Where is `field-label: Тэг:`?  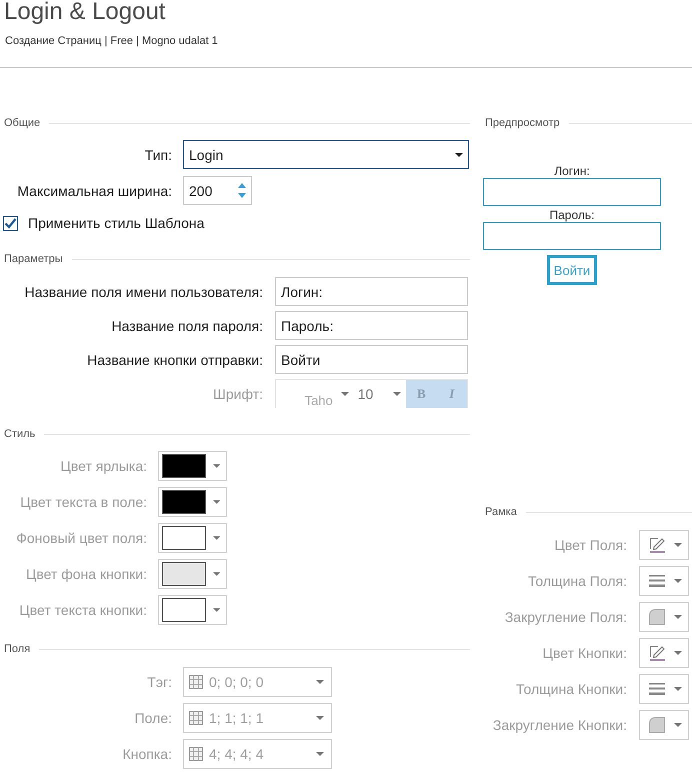
field-label: Тэг: is located at coordinates (159, 682).